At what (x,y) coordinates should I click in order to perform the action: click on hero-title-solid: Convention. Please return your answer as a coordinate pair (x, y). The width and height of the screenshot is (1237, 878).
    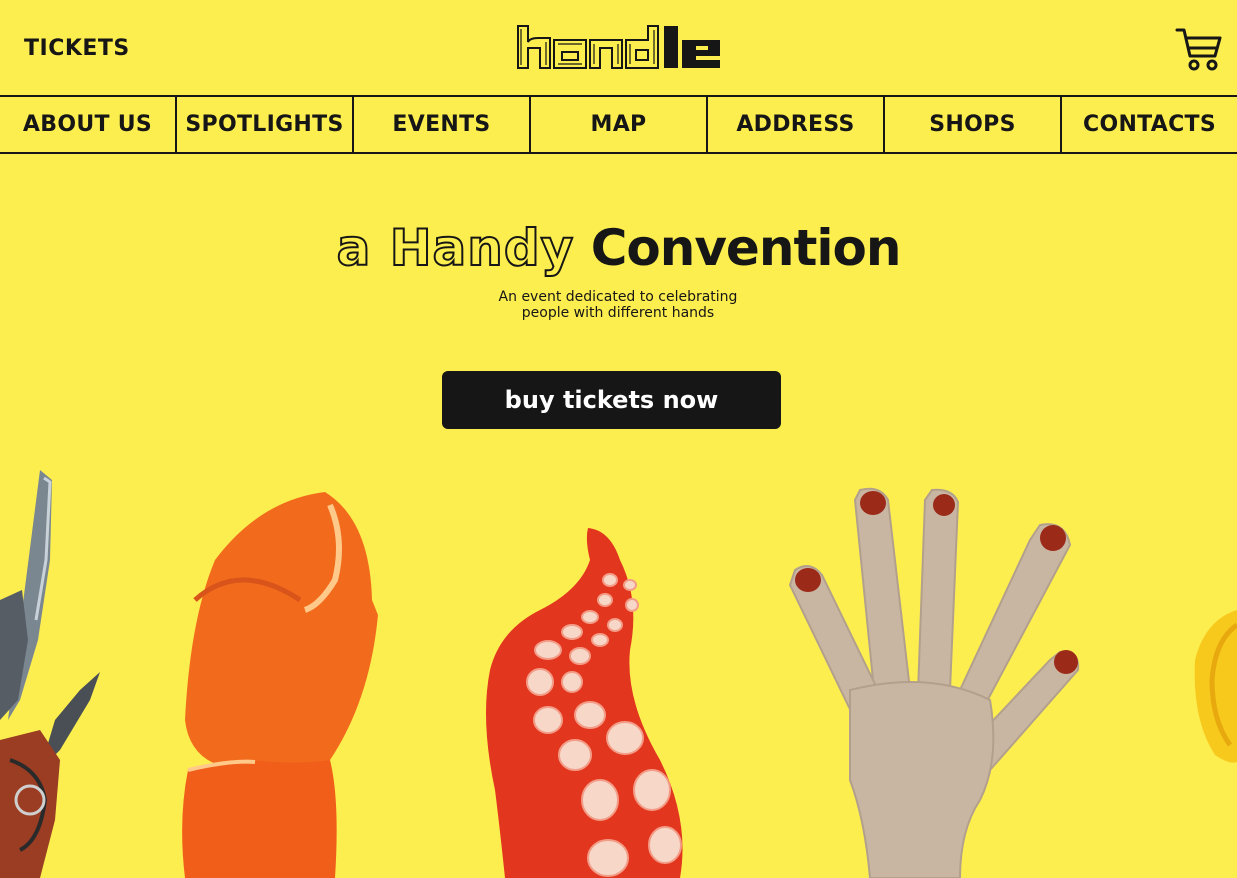
    Looking at the image, I should click on (746, 248).